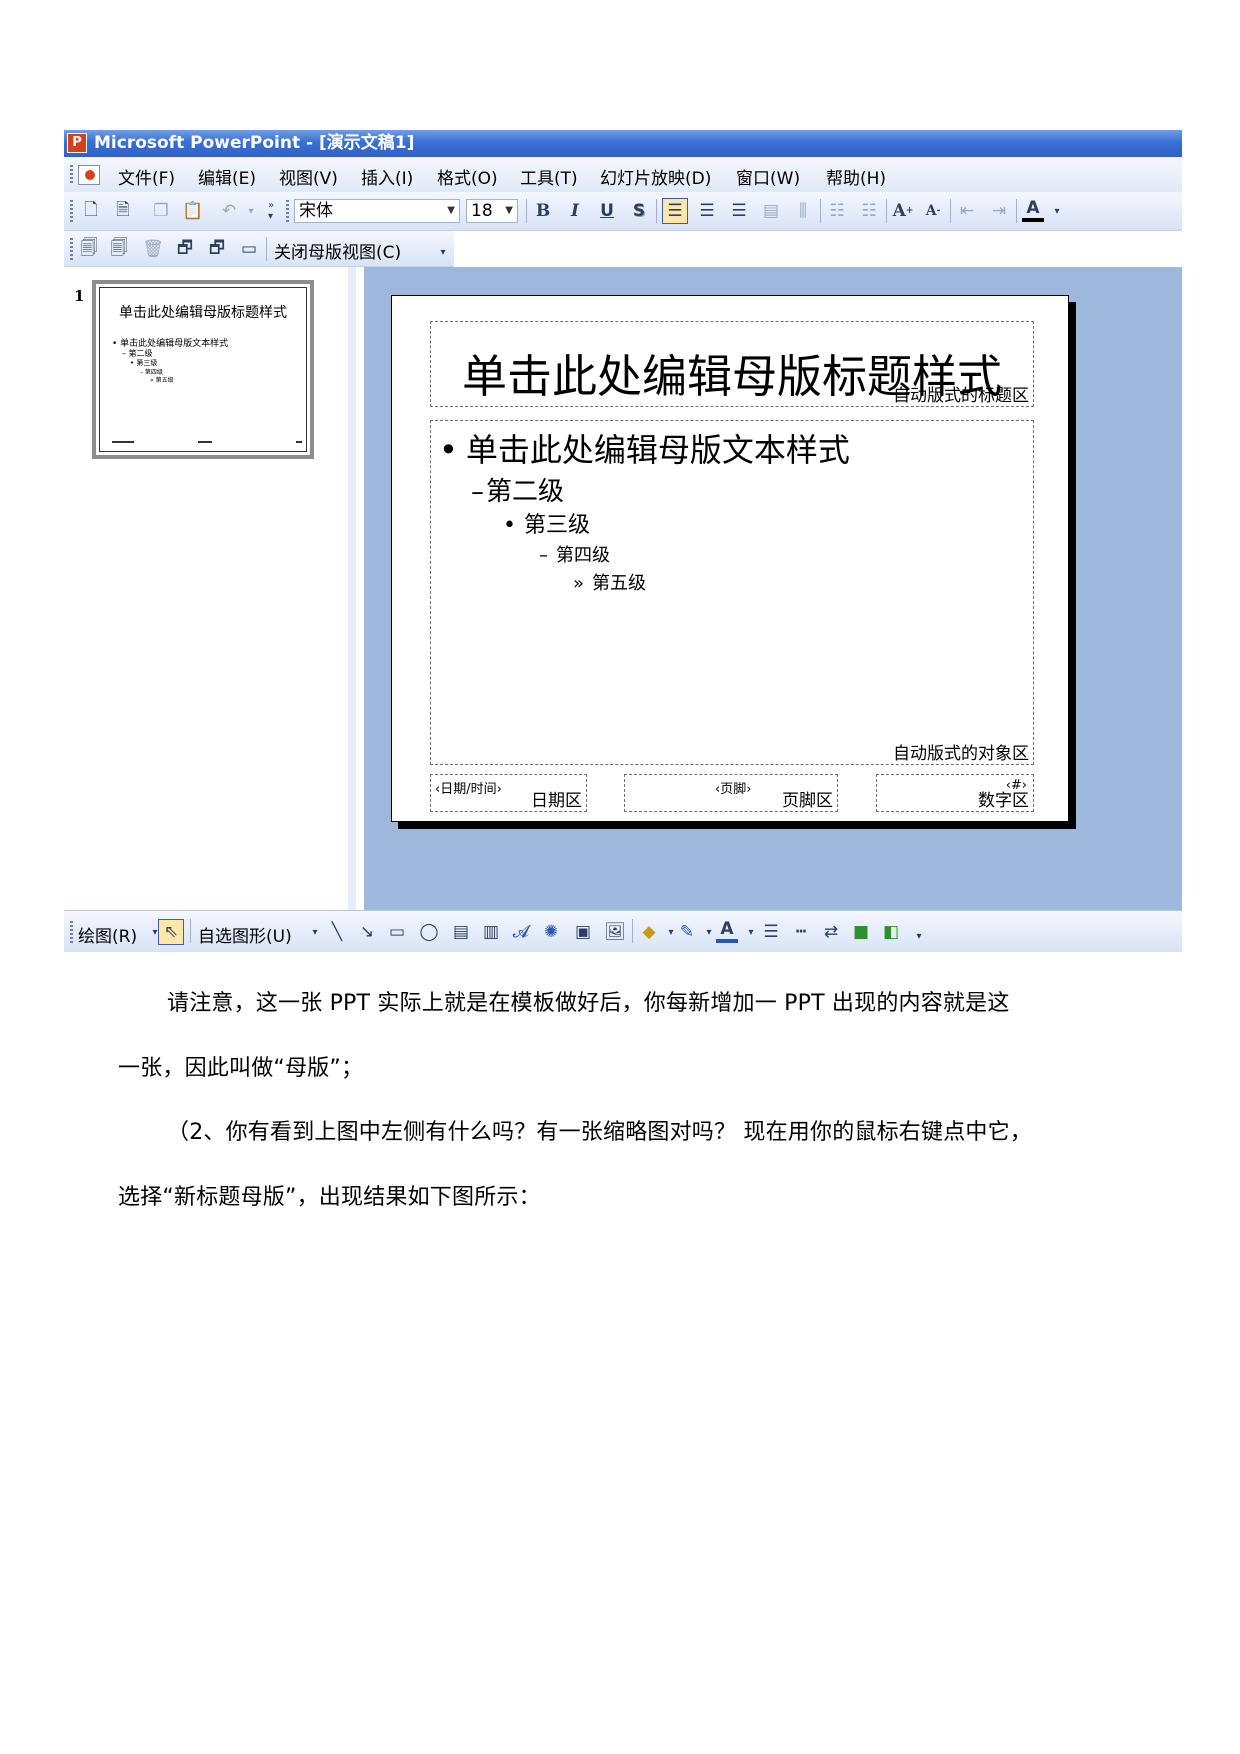 The width and height of the screenshot is (1240, 1754). I want to click on new-document-icon: 🗋, so click(91, 211).